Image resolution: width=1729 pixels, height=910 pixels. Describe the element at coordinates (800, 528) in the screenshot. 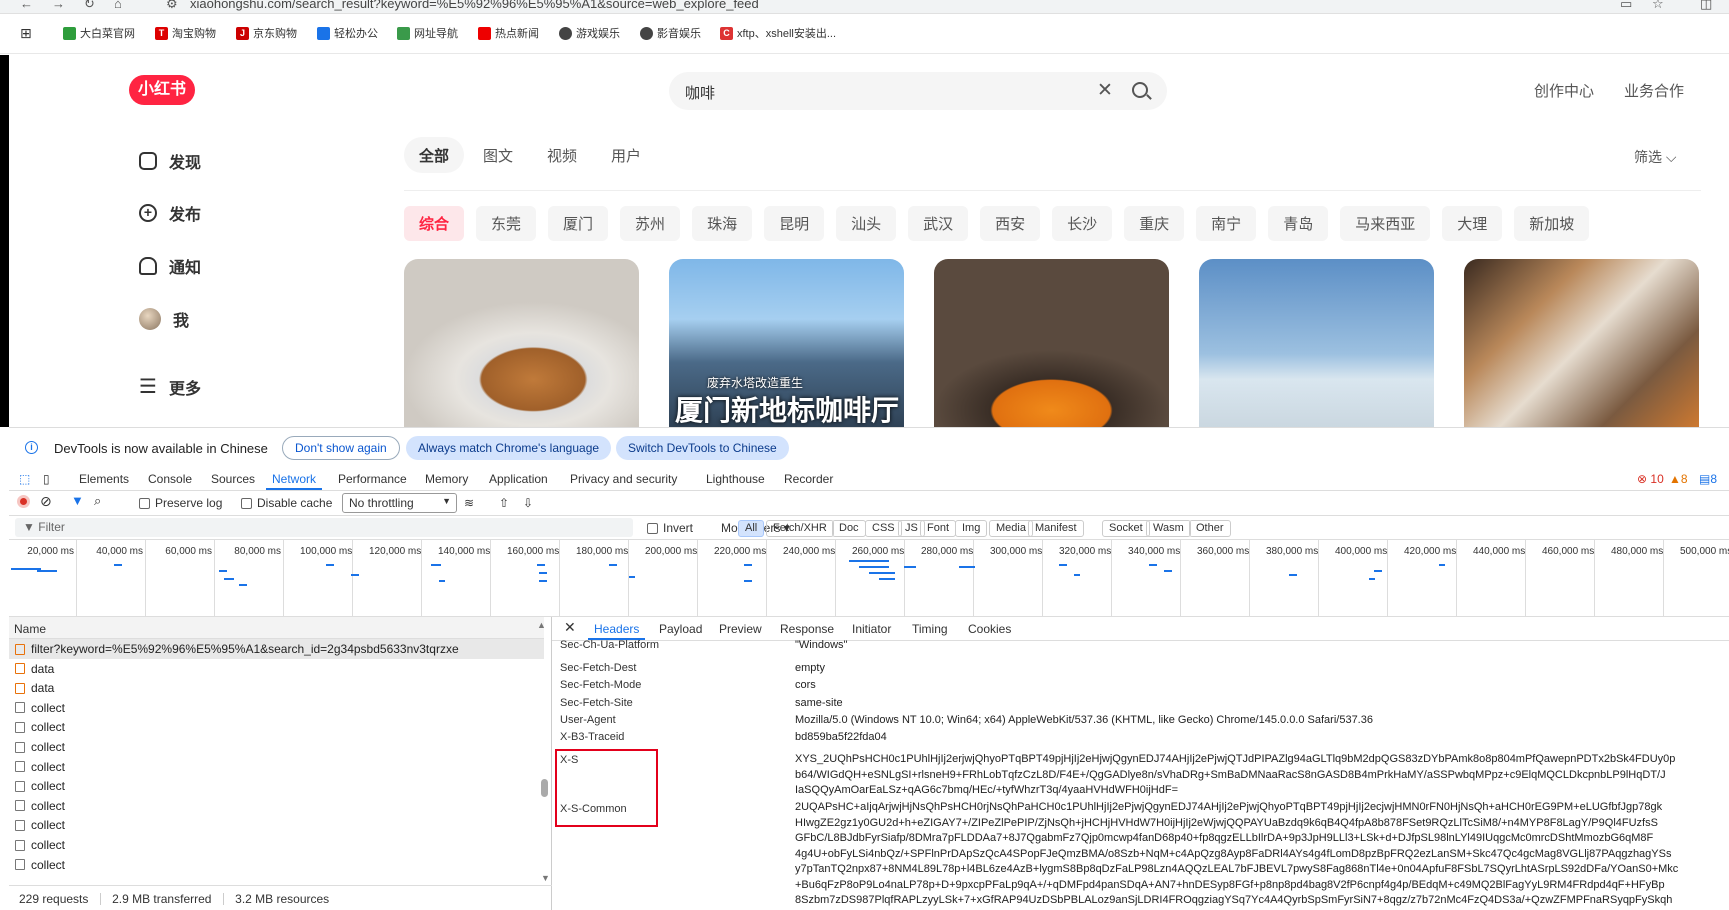

I see `type-filter-button: Fetch/XHR` at that location.